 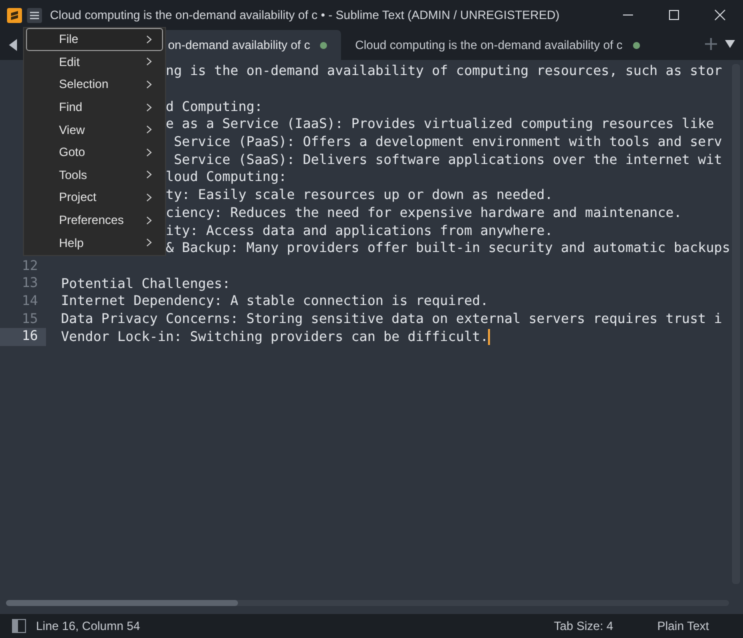 I want to click on code-line: loud Computing:, so click(x=226, y=178).